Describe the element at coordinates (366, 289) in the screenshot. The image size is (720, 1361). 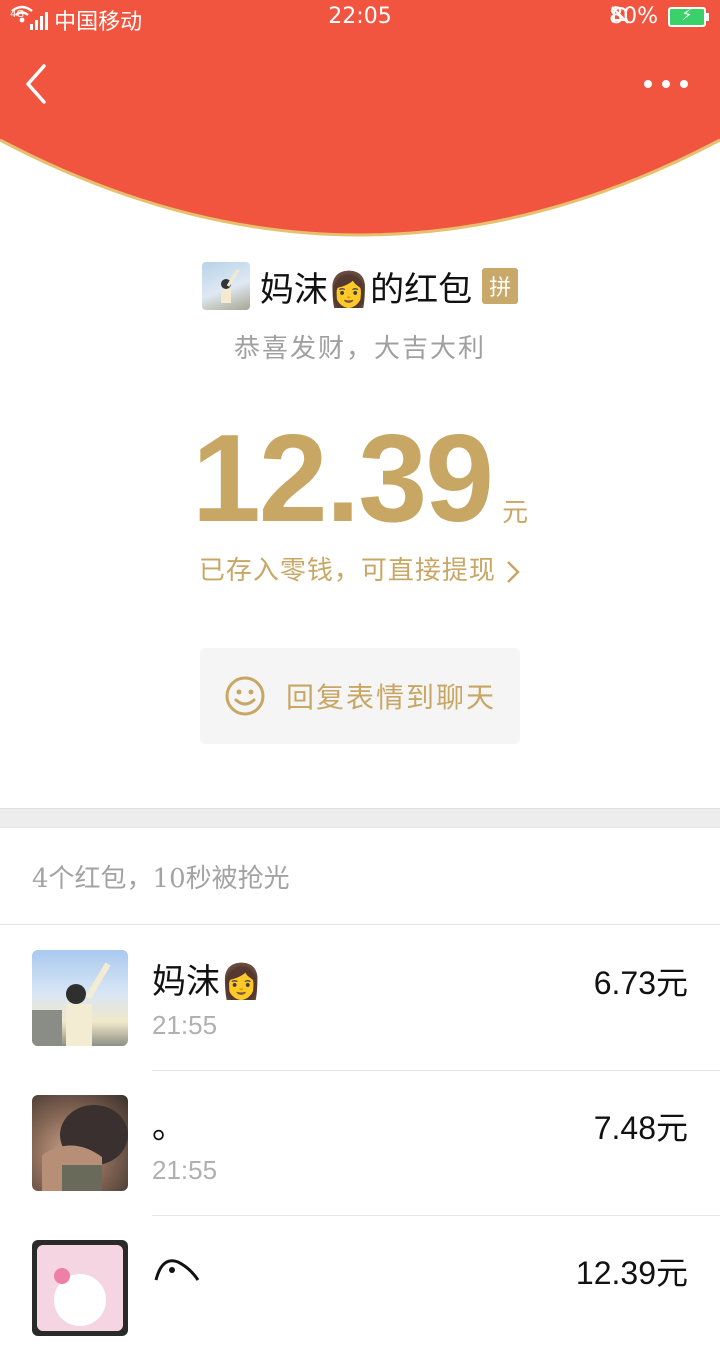
I see `sender-name: 妈沫👩的红包` at that location.